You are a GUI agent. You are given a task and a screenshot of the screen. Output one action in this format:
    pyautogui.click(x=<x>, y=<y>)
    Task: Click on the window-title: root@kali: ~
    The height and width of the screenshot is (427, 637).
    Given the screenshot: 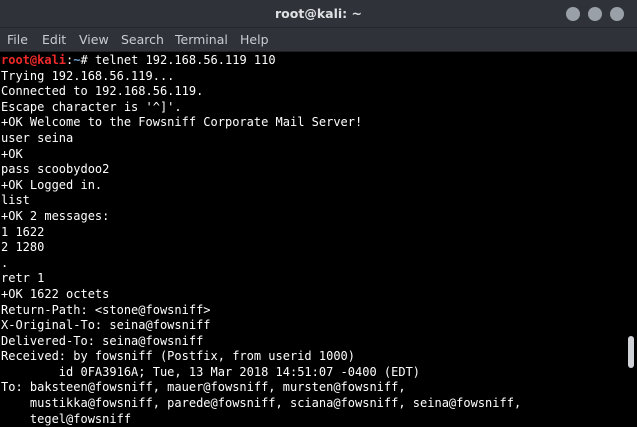 What is the action you would take?
    pyautogui.click(x=318, y=13)
    